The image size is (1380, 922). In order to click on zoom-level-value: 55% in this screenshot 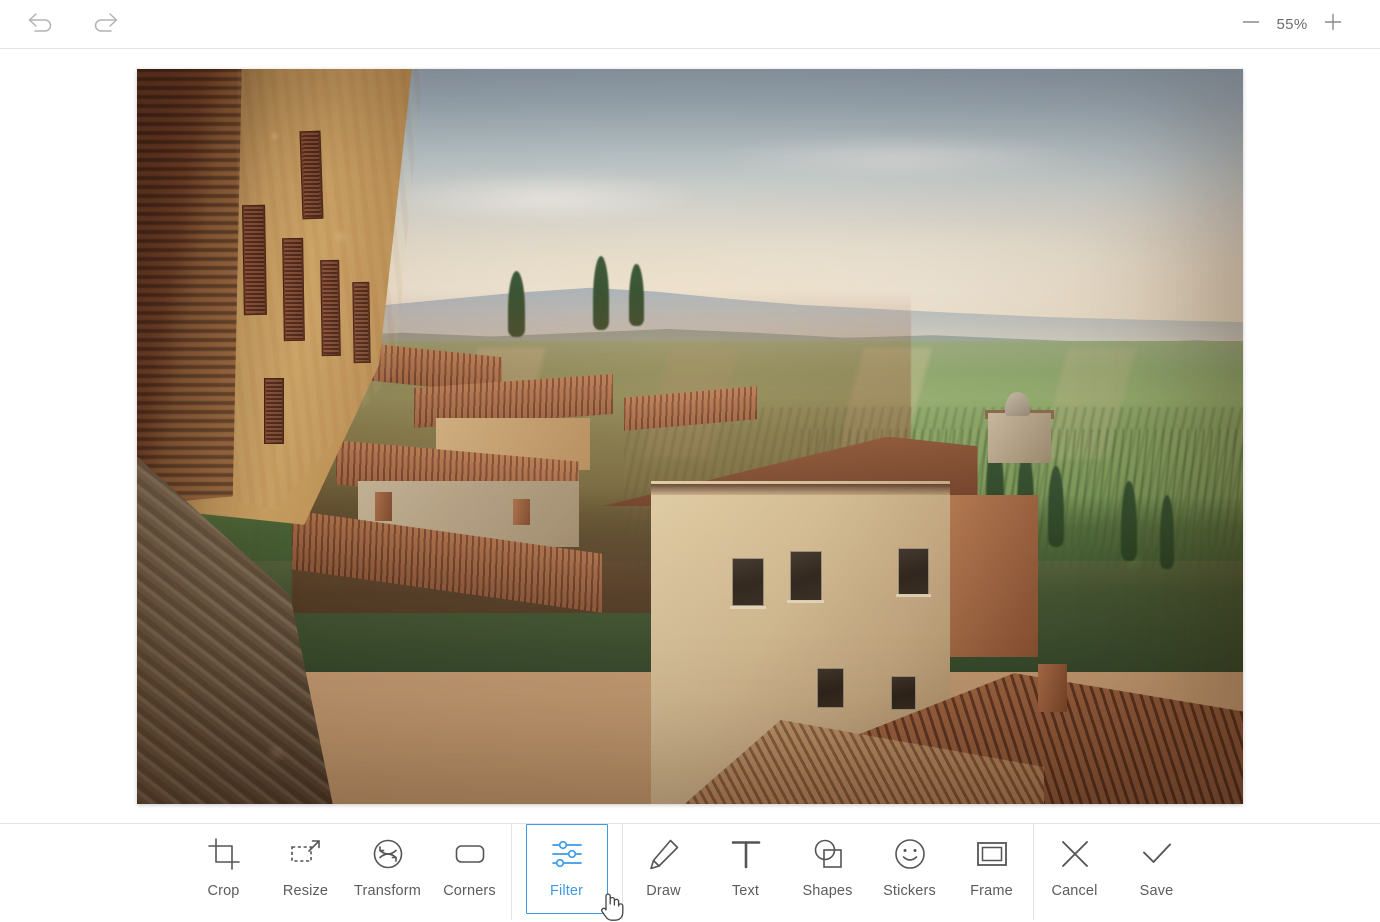, I will do `click(1292, 24)`.